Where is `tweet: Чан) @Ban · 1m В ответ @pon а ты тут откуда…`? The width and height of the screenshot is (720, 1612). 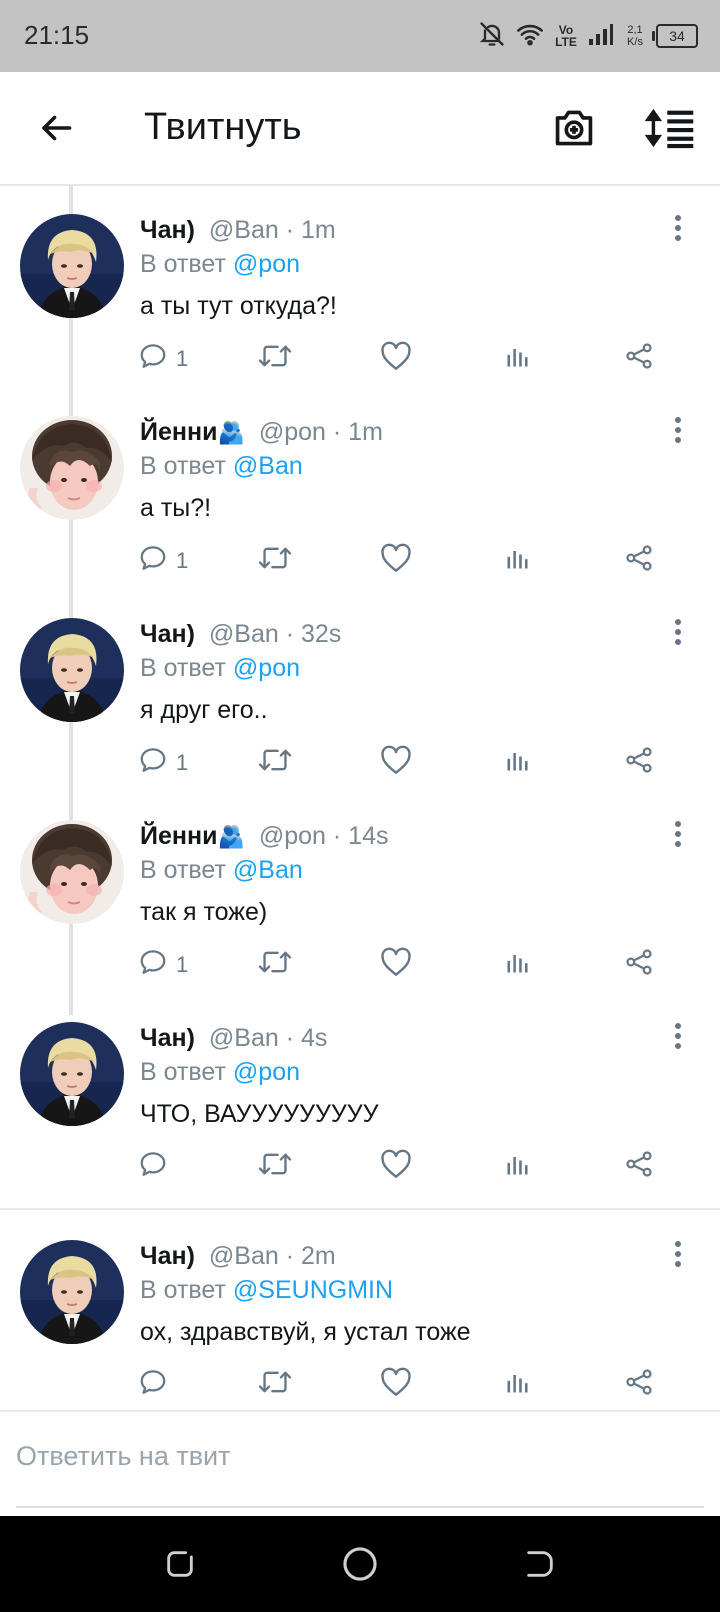
tweet: Чан) @Ban · 1m В ответ @pon а ты тут откуда… is located at coordinates (360, 285).